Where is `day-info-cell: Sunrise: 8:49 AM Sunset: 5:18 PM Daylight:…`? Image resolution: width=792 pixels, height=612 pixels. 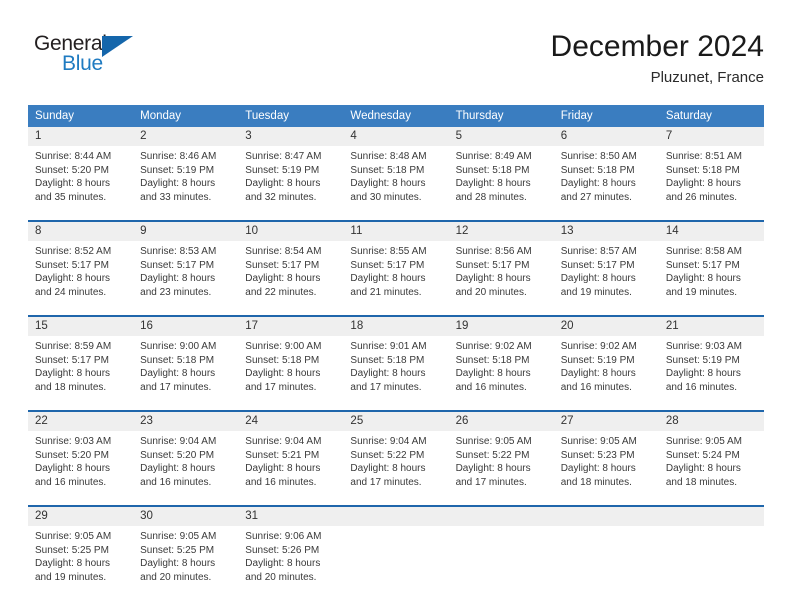 day-info-cell: Sunrise: 8:49 AM Sunset: 5:18 PM Daylight:… is located at coordinates (501, 183).